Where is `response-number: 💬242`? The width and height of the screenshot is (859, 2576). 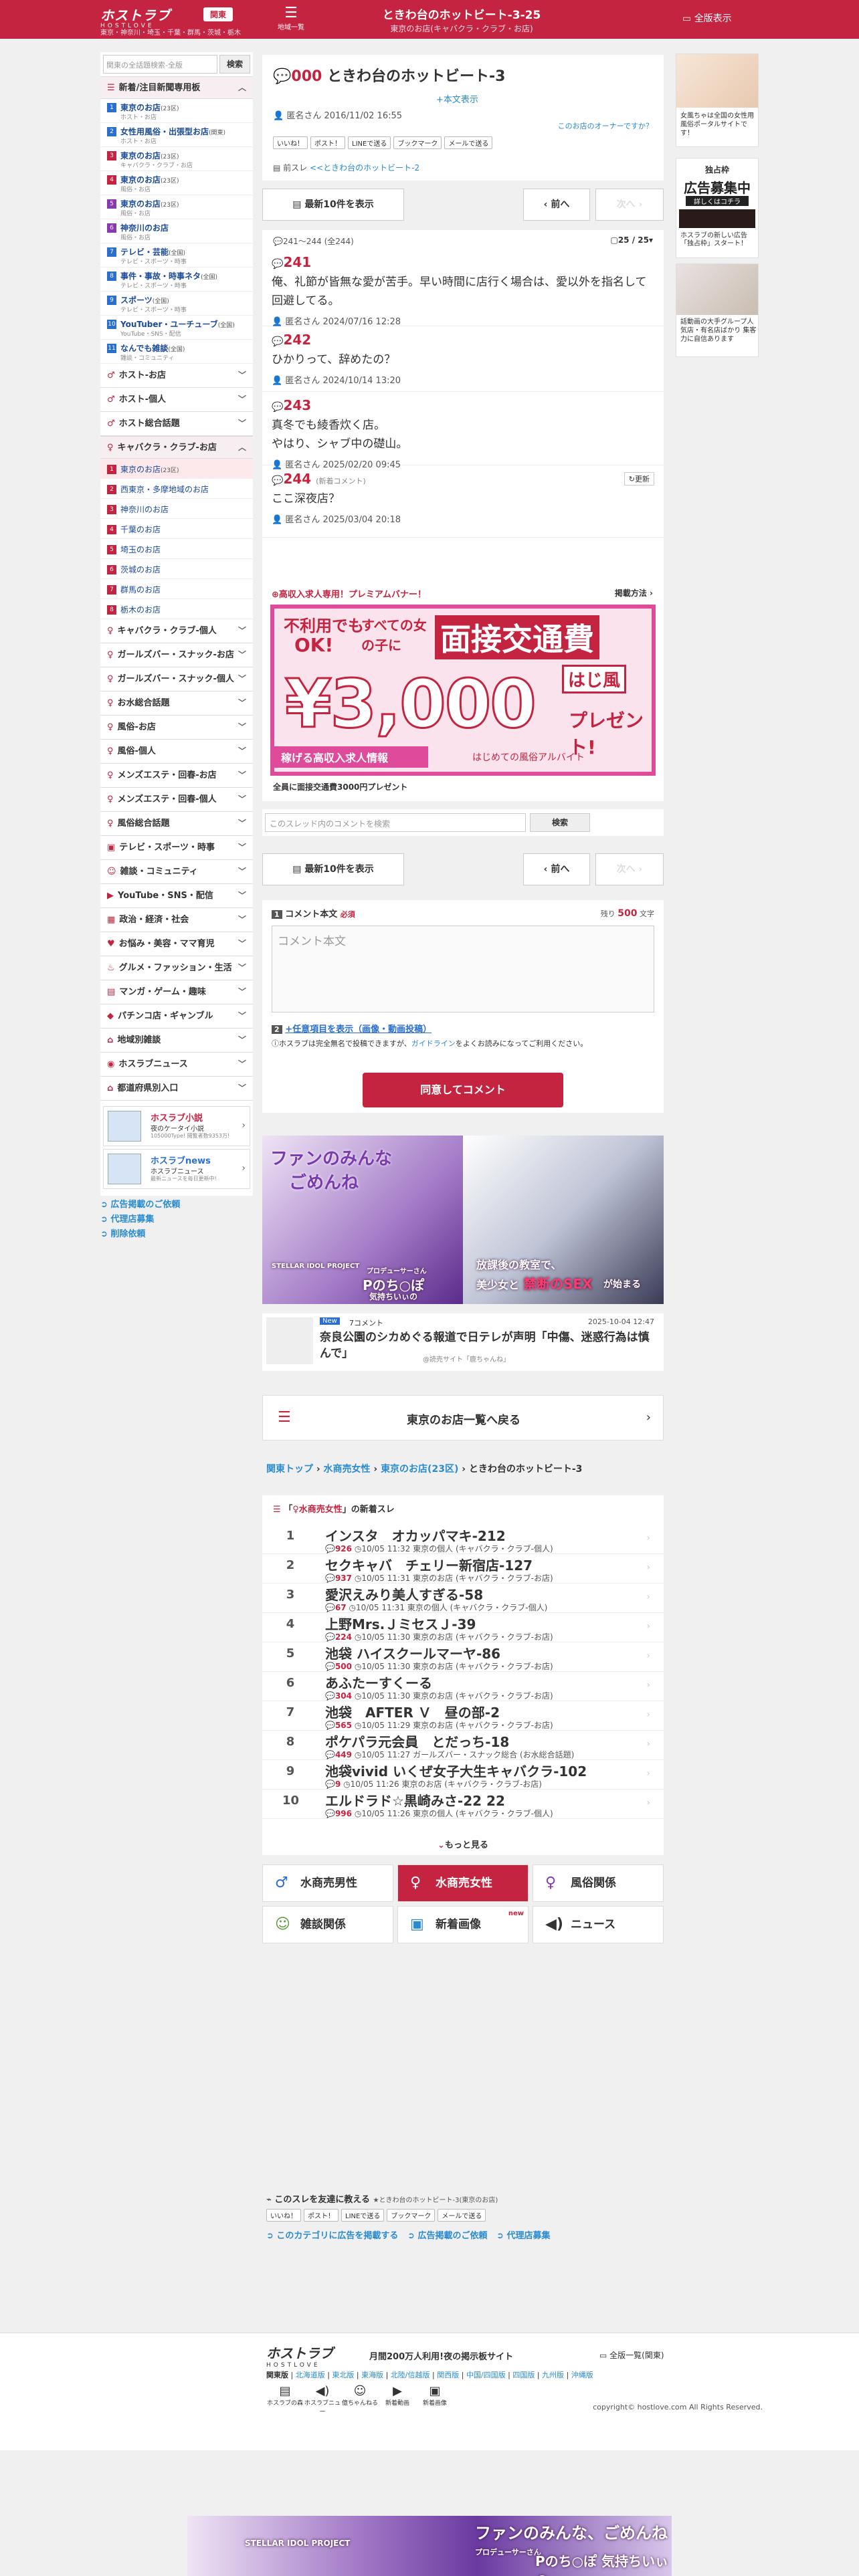
response-number: 💬242 is located at coordinates (463, 340).